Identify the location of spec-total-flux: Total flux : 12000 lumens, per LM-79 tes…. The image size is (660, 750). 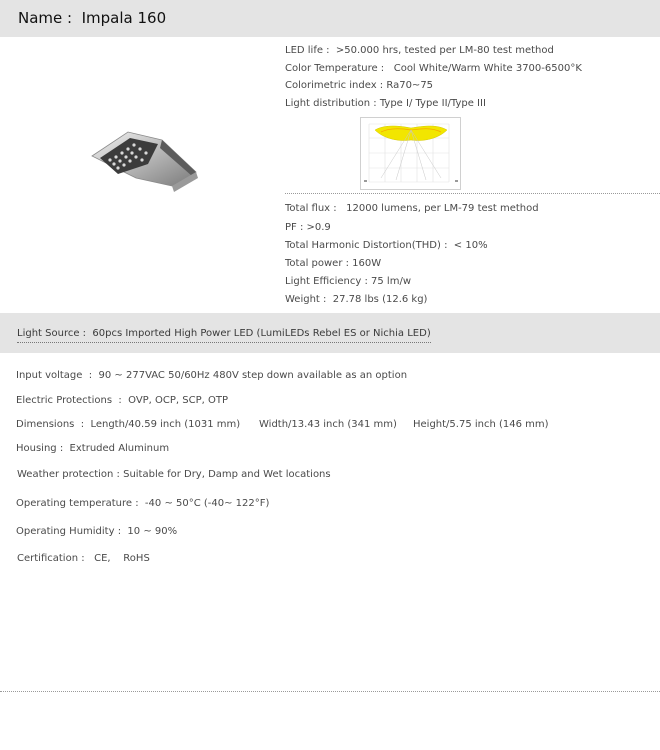
(412, 208).